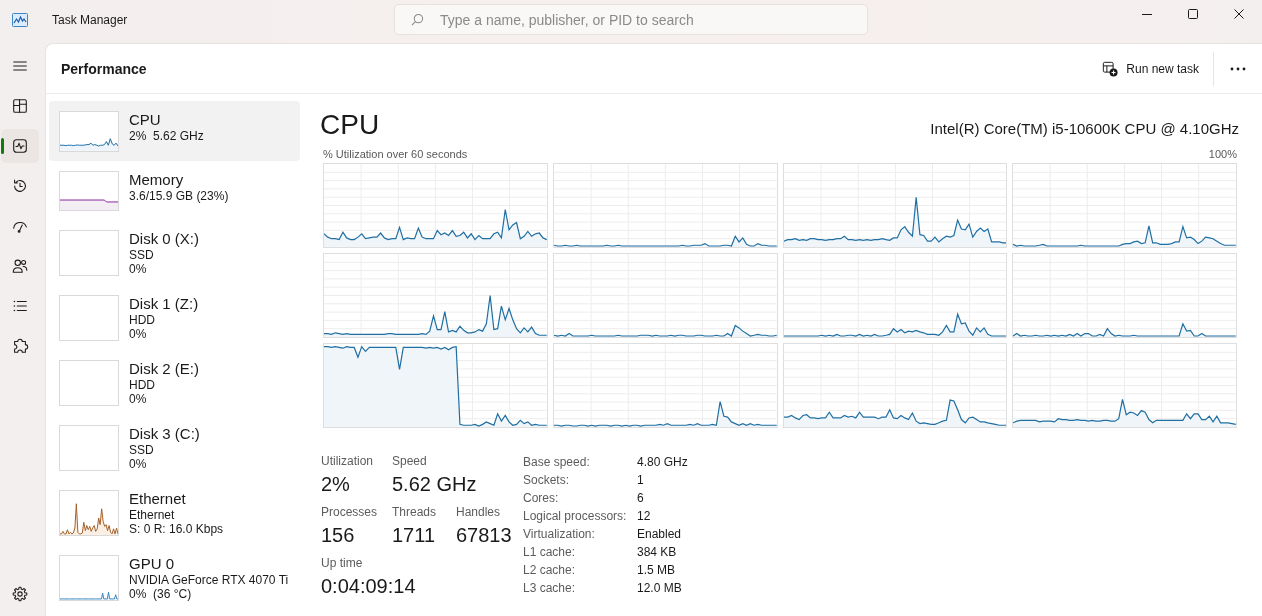  What do you see at coordinates (164, 434) in the screenshot?
I see `device-name: Disk 3 (C:)` at bounding box center [164, 434].